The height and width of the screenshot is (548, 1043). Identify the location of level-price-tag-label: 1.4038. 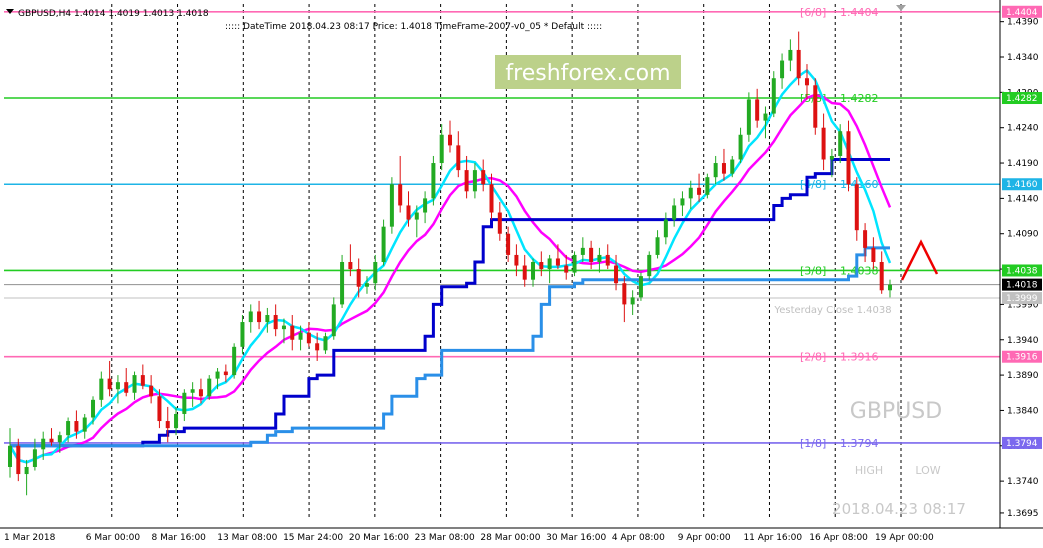
(1022, 271).